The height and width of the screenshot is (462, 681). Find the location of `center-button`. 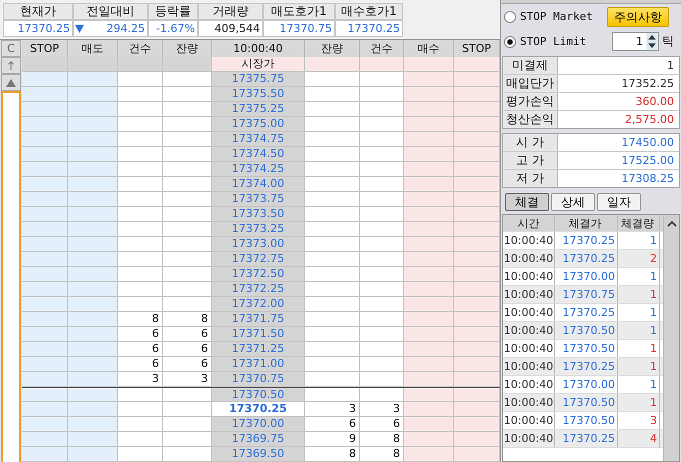

center-button is located at coordinates (11, 82).